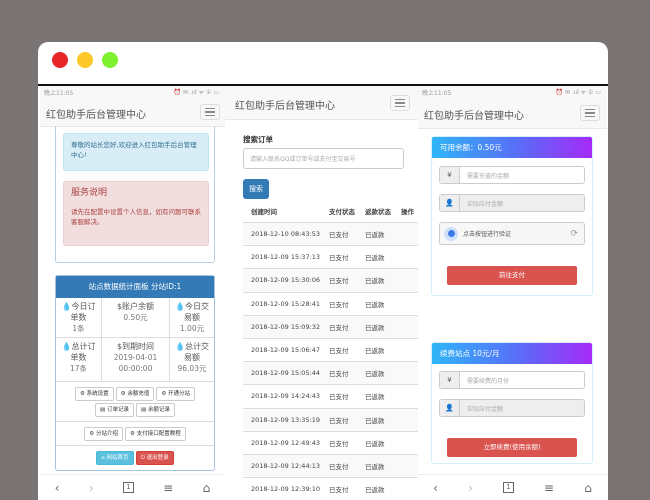 Image resolution: width=650 pixels, height=500 pixels. What do you see at coordinates (94, 393) in the screenshot?
I see `system-settings-button: ⚙ 系统设置` at bounding box center [94, 393].